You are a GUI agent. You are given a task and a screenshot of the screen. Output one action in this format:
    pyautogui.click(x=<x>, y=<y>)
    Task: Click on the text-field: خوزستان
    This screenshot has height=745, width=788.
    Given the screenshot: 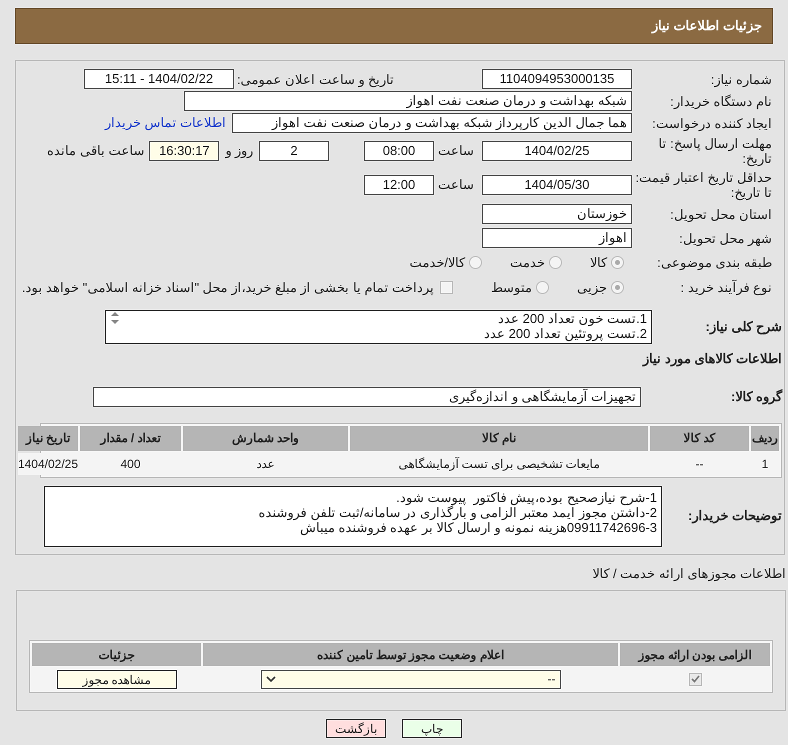 What is the action you would take?
    pyautogui.click(x=557, y=214)
    